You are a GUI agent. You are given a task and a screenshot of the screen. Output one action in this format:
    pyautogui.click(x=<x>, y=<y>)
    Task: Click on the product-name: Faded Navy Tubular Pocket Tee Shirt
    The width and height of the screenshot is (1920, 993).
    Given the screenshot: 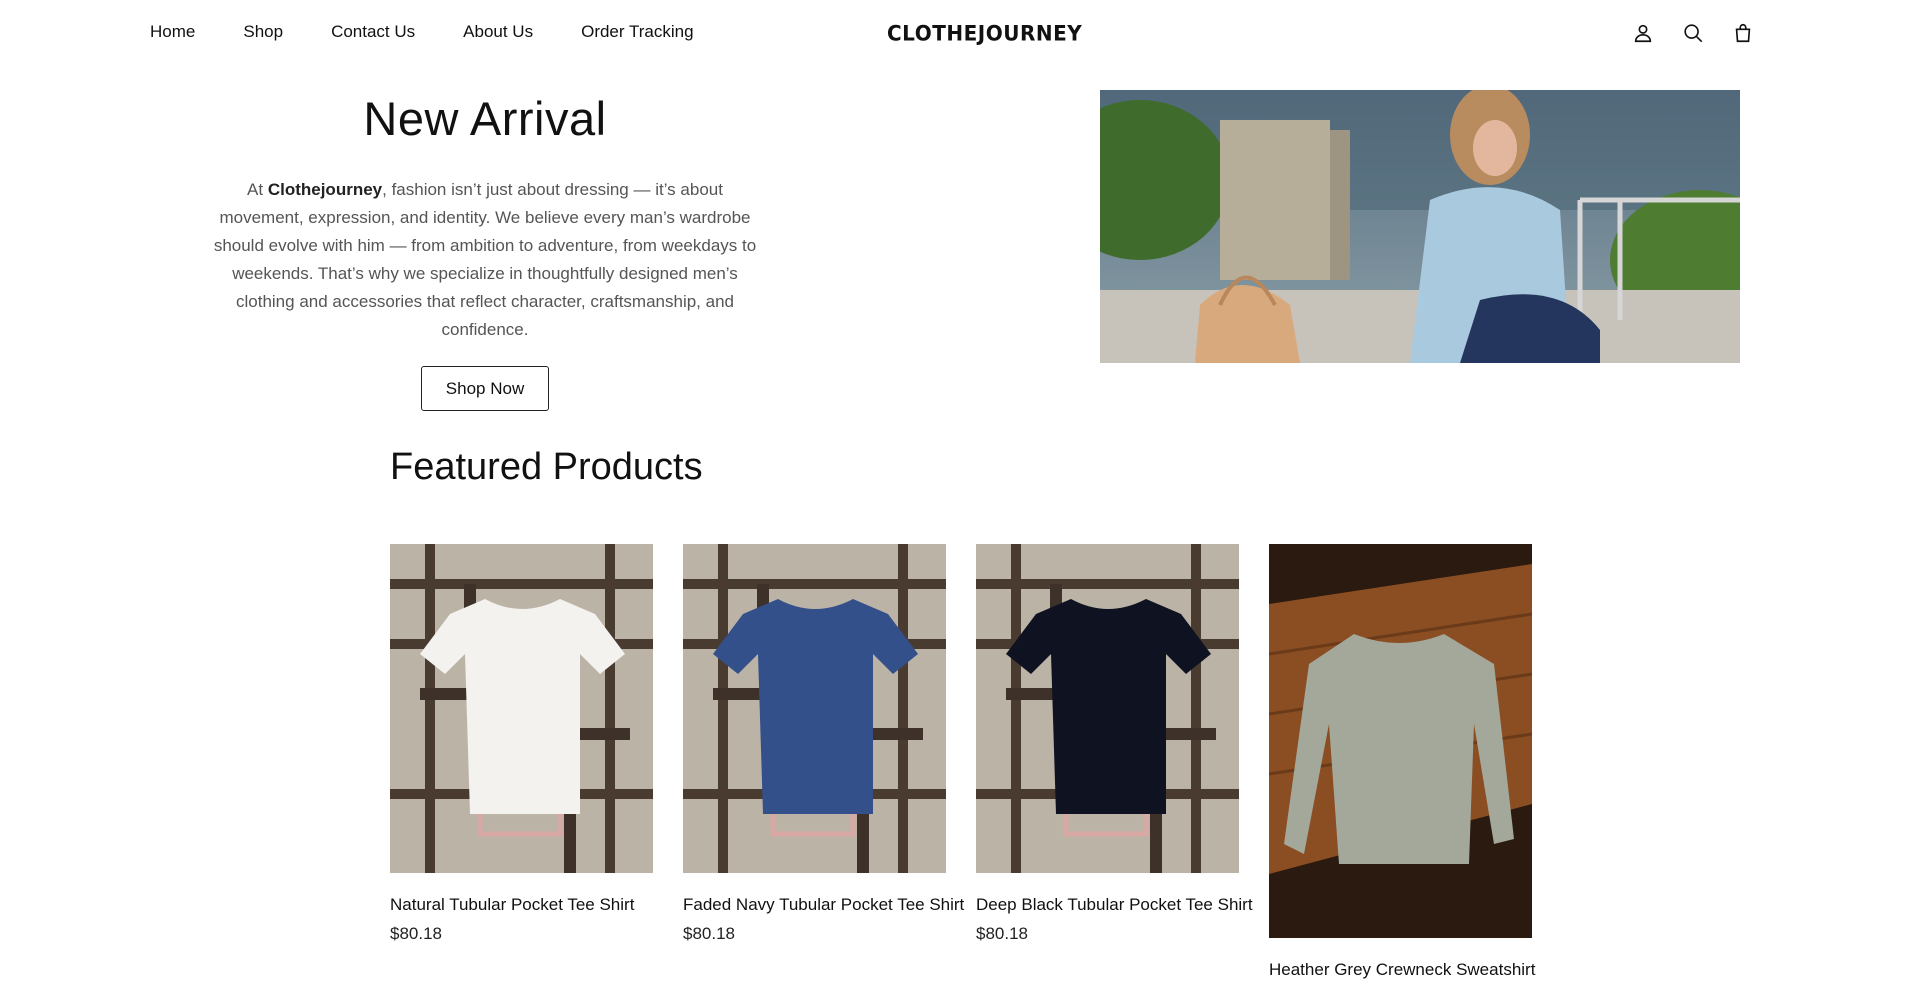 What is the action you would take?
    pyautogui.click(x=823, y=905)
    